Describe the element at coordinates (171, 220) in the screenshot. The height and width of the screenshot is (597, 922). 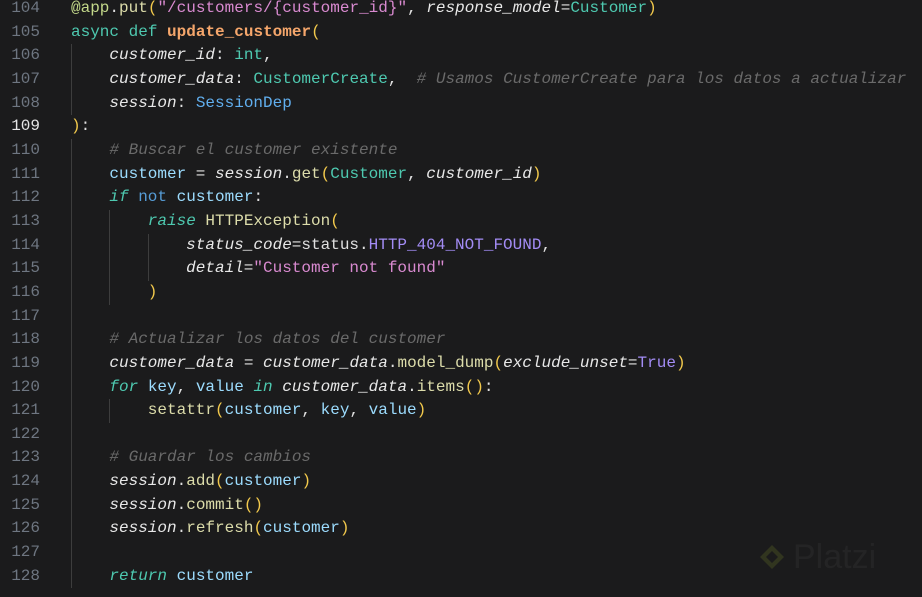
I see `code-token: raise` at that location.